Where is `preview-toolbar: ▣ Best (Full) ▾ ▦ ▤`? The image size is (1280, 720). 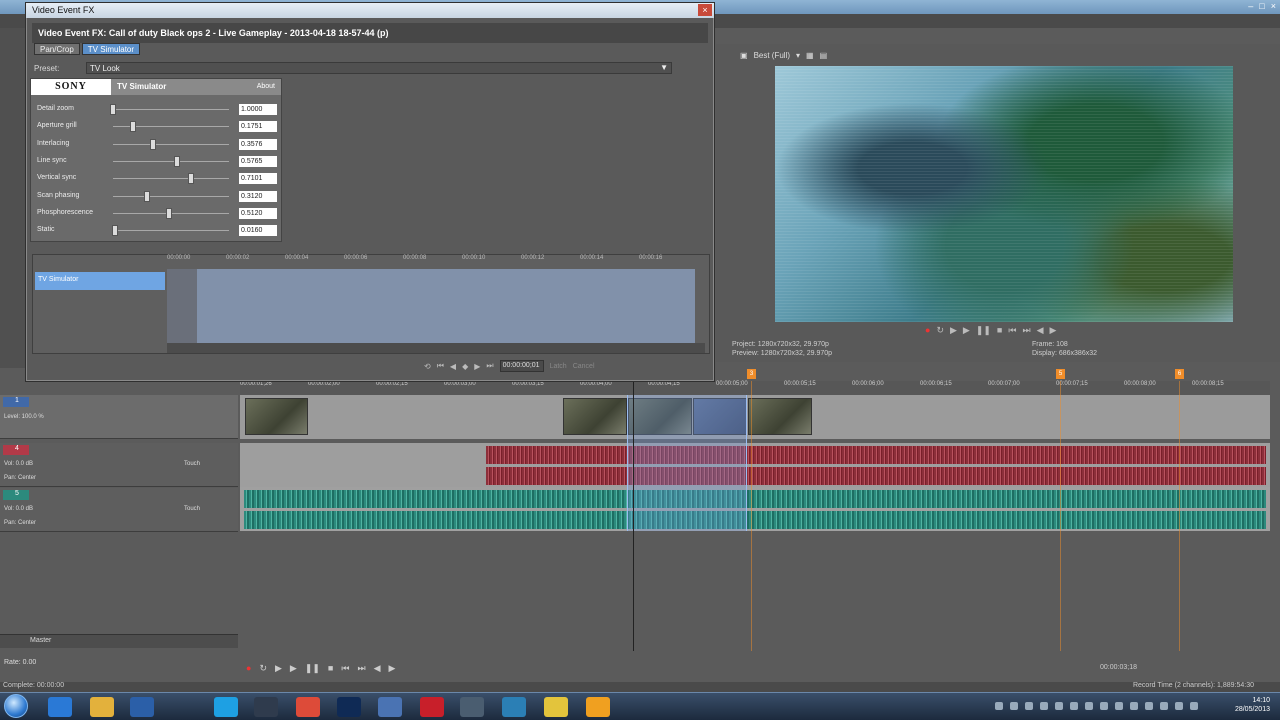 preview-toolbar: ▣ Best (Full) ▾ ▦ ▤ is located at coordinates (783, 55).